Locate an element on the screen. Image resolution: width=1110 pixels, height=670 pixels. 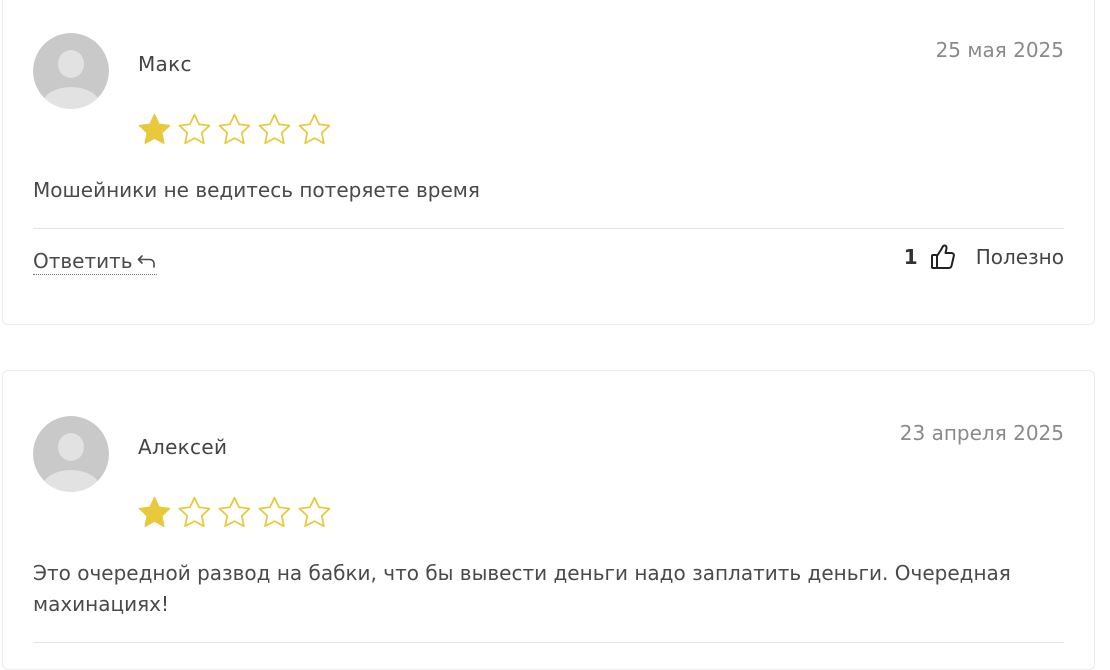
helpful-section: 1 Полезно is located at coordinates (984, 257).